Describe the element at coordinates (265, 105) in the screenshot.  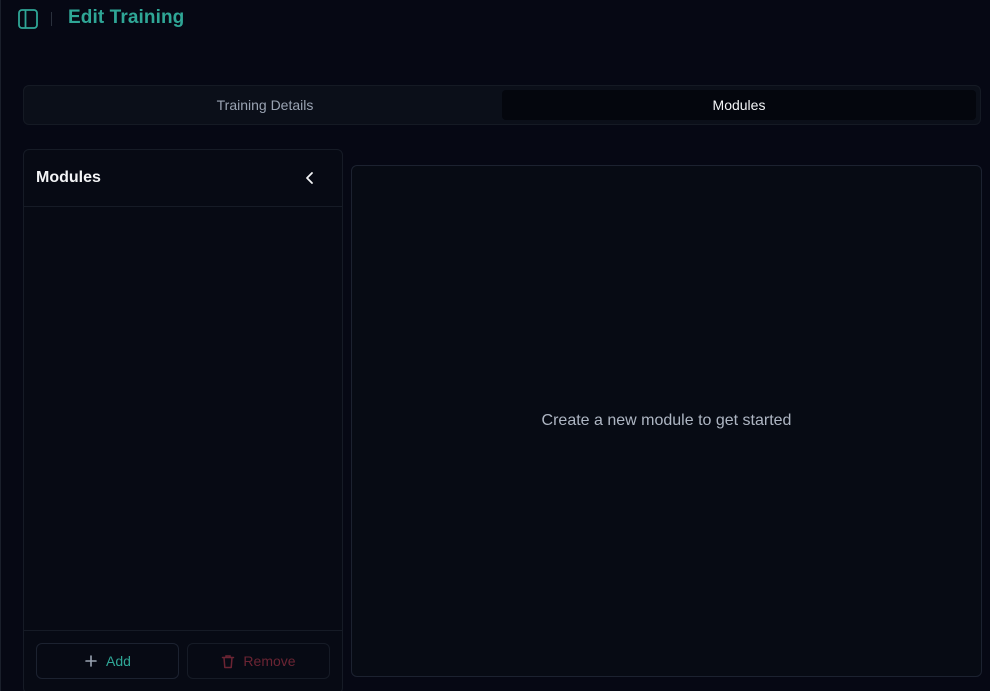
I see `tab-training-details: Training Details` at that location.